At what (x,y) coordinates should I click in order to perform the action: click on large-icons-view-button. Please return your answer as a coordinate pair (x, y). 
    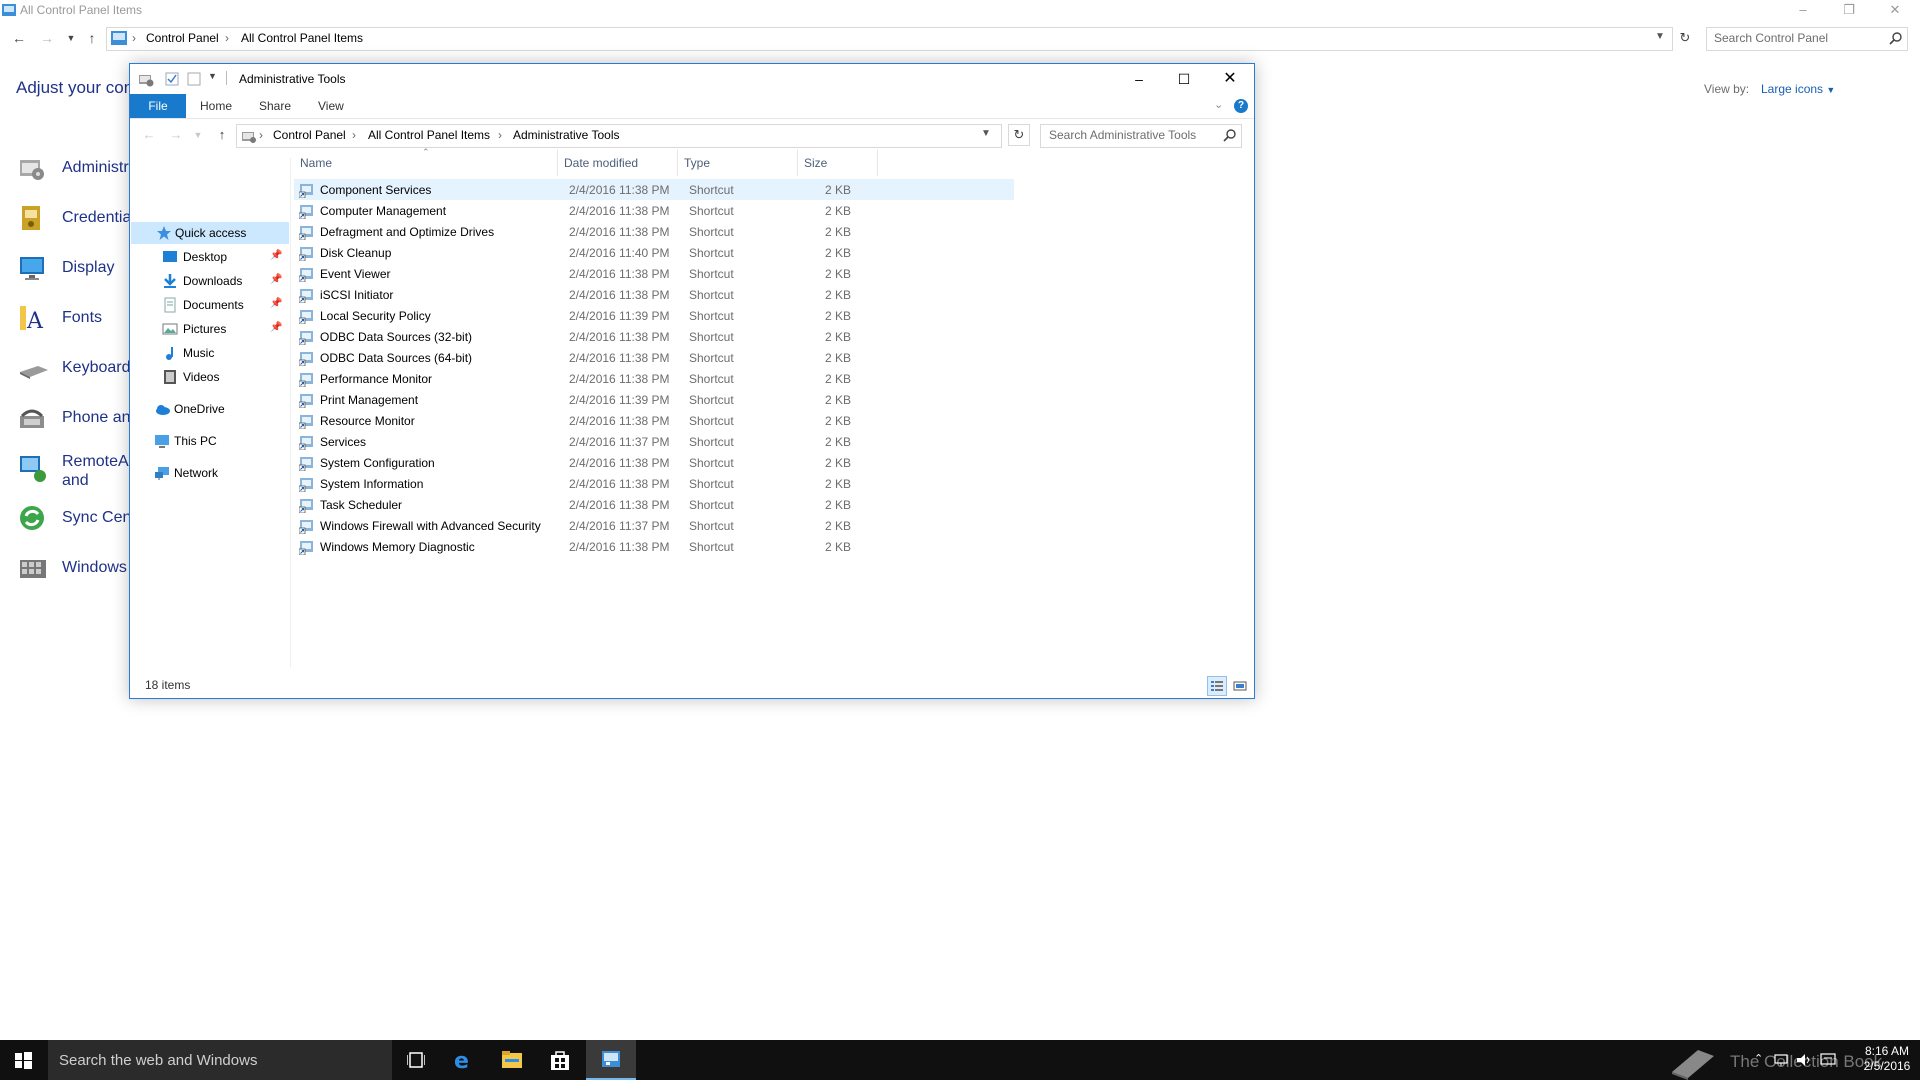
    Looking at the image, I should click on (1240, 686).